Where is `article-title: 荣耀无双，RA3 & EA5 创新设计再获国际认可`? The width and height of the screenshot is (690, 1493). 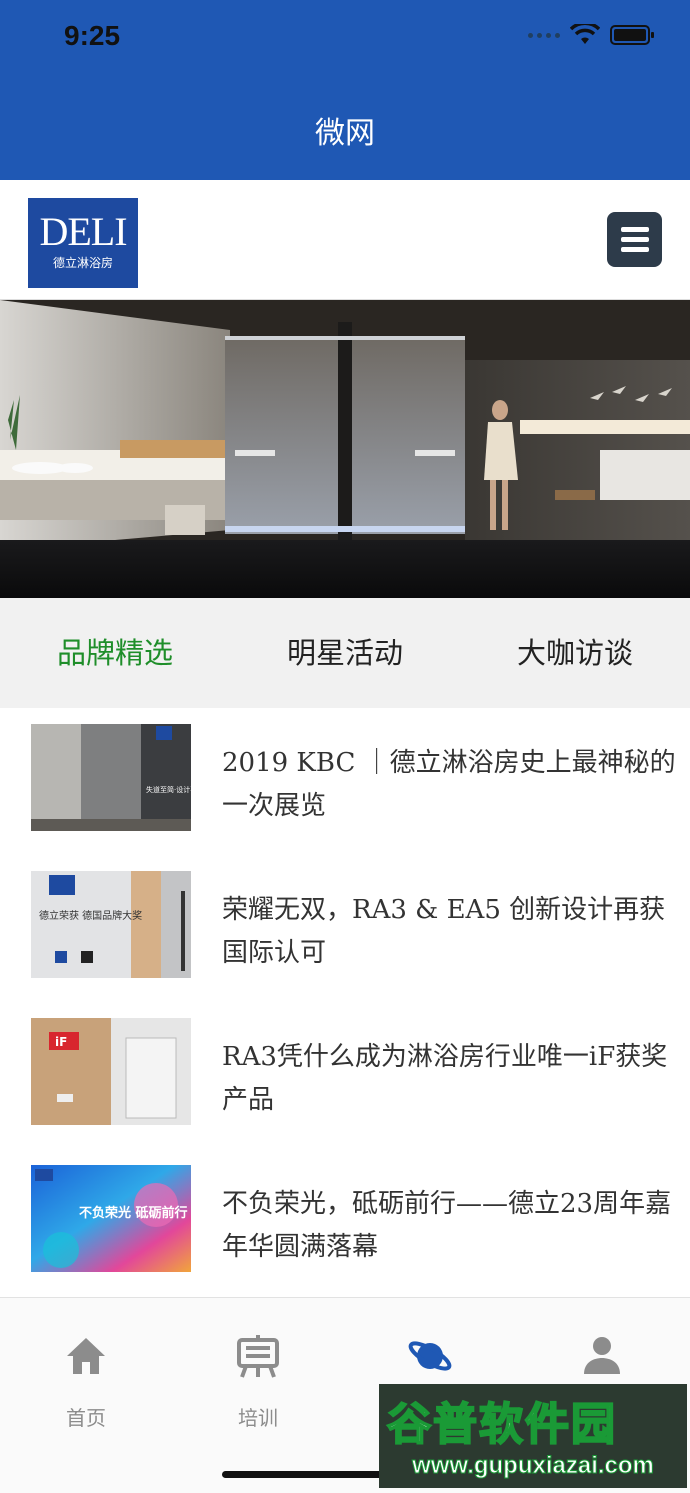
article-title: 荣耀无双，RA3 & EA5 创新设计再获国际认可 is located at coordinates (444, 931).